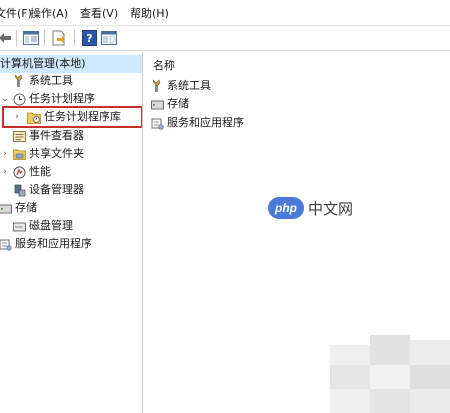  I want to click on tree-item-label: 共享文件夹, so click(56, 153).